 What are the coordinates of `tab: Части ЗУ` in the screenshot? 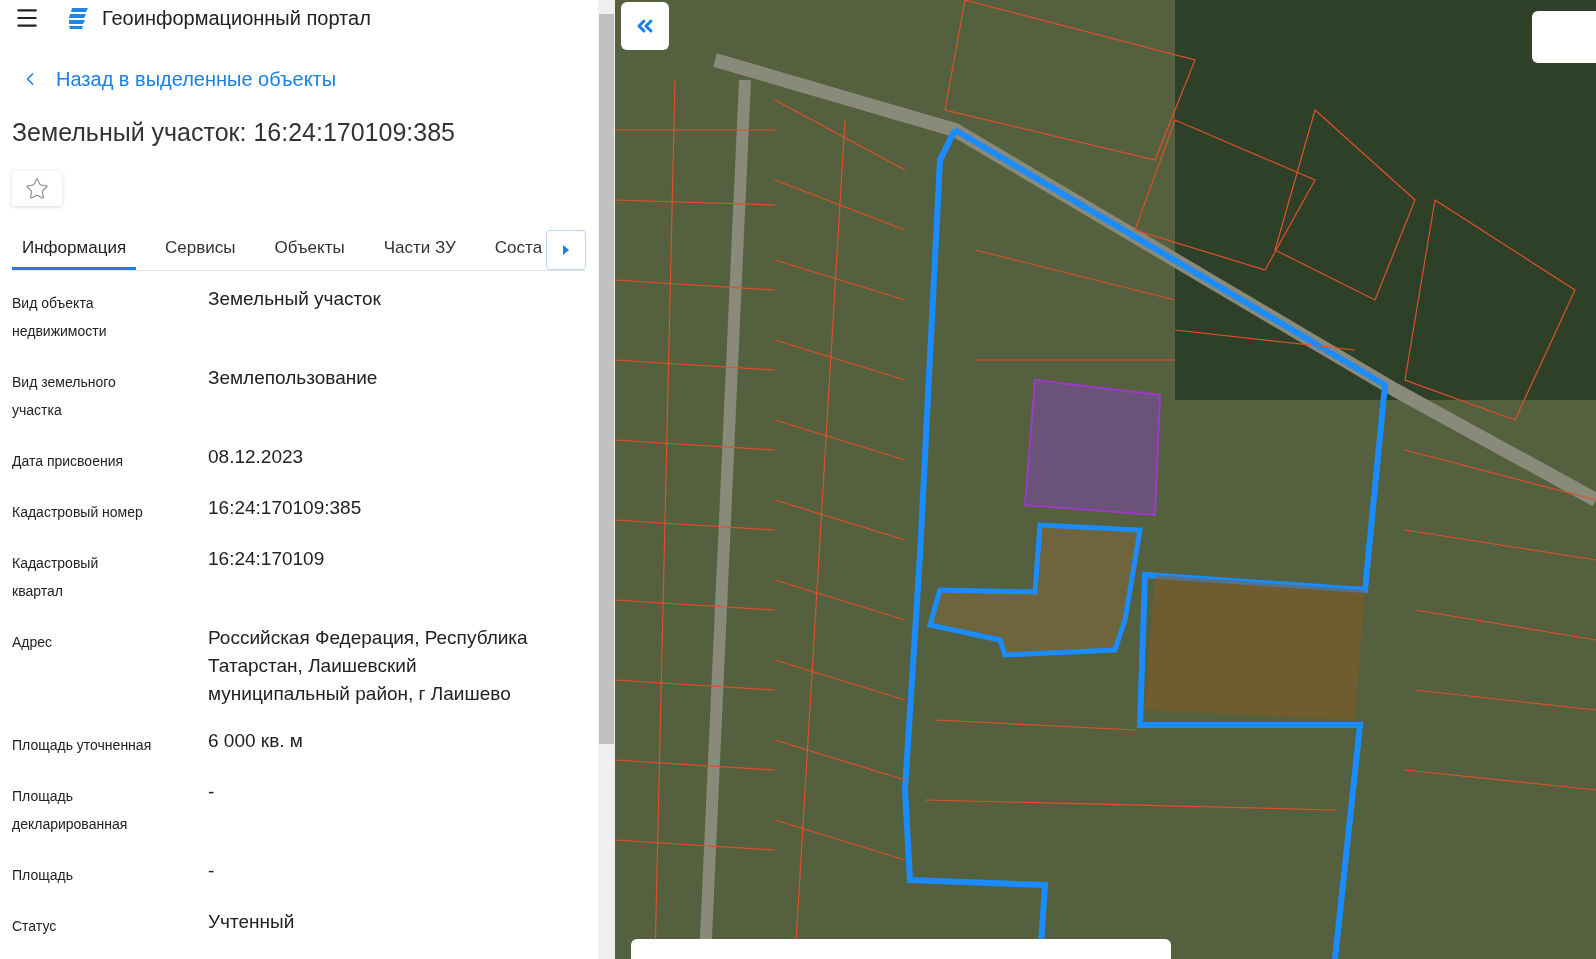 It's located at (419, 249).